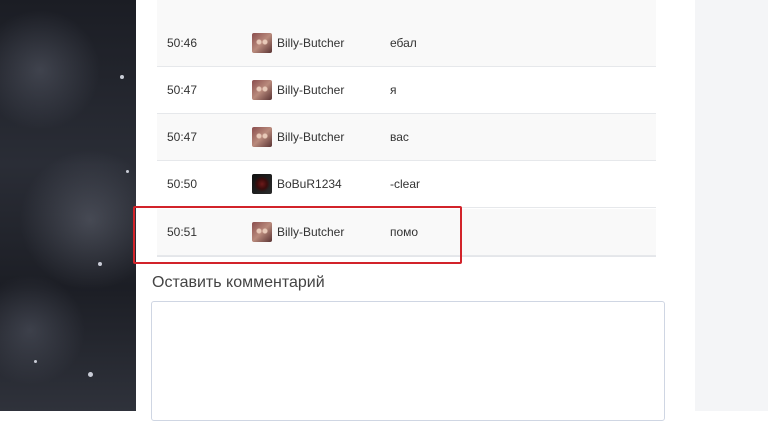  I want to click on message-text: ебал, so click(403, 43).